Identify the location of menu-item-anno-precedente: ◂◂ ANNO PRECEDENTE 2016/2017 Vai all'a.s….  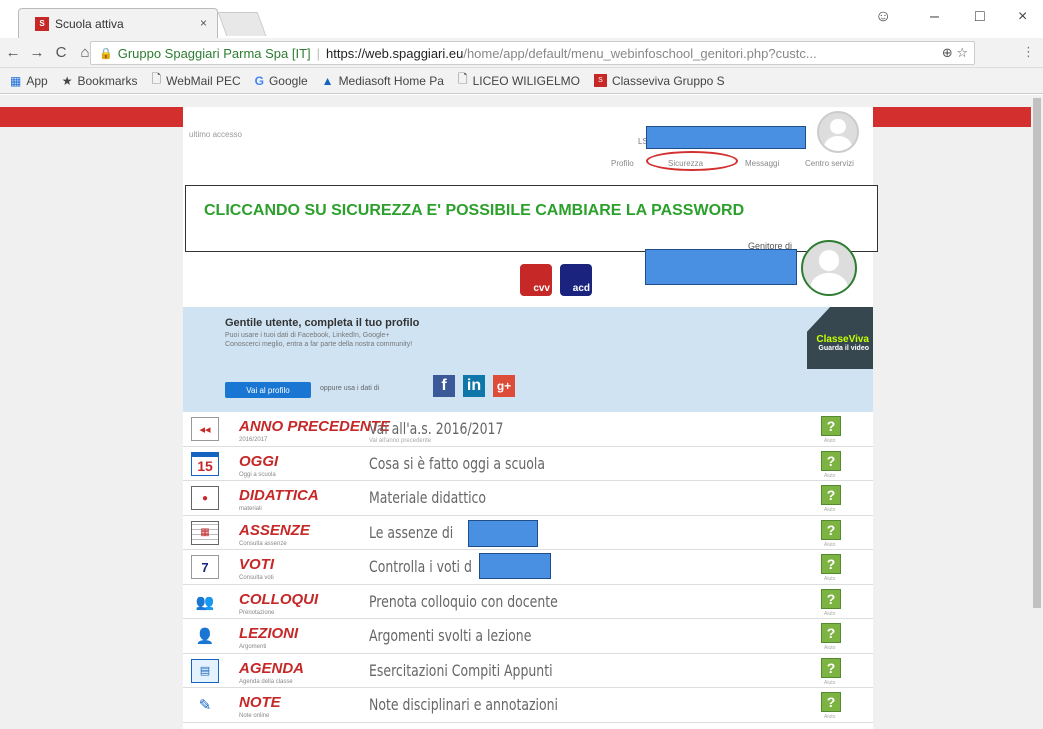
(528, 429).